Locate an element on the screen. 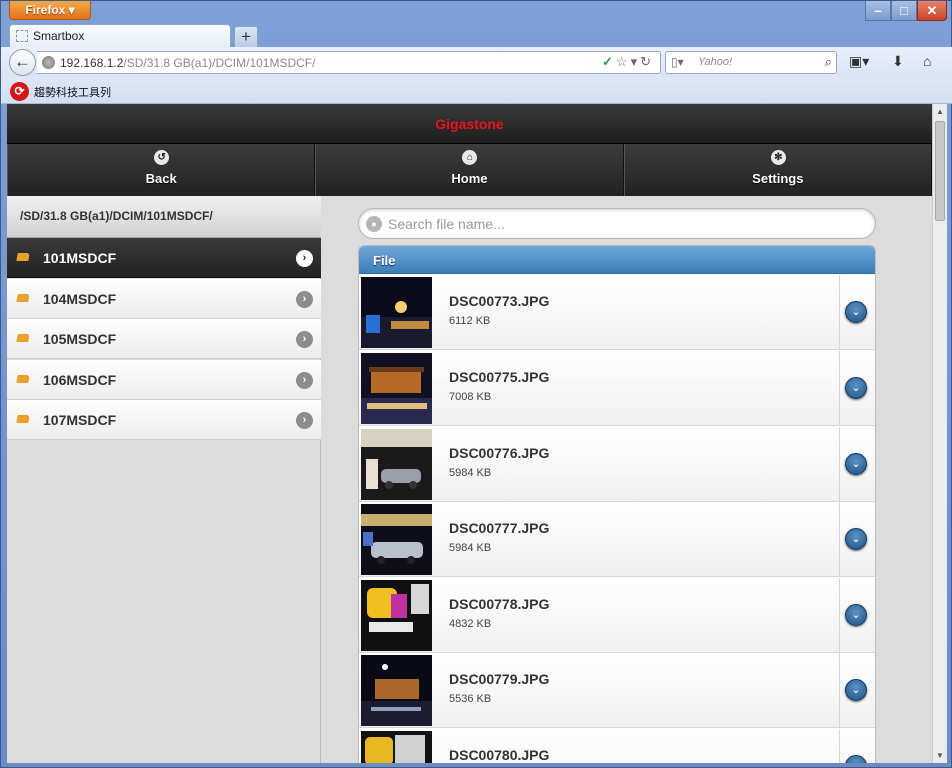  bookmarks-icon: ▣▾ is located at coordinates (859, 61).